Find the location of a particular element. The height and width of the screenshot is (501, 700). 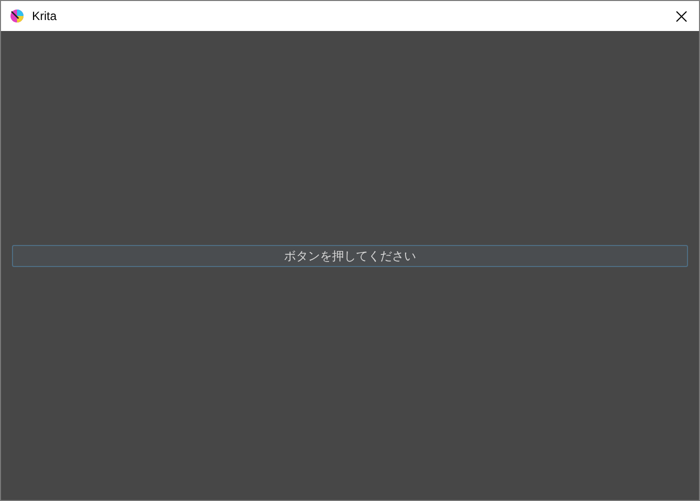

push-button: ボタンを押してください is located at coordinates (350, 255).